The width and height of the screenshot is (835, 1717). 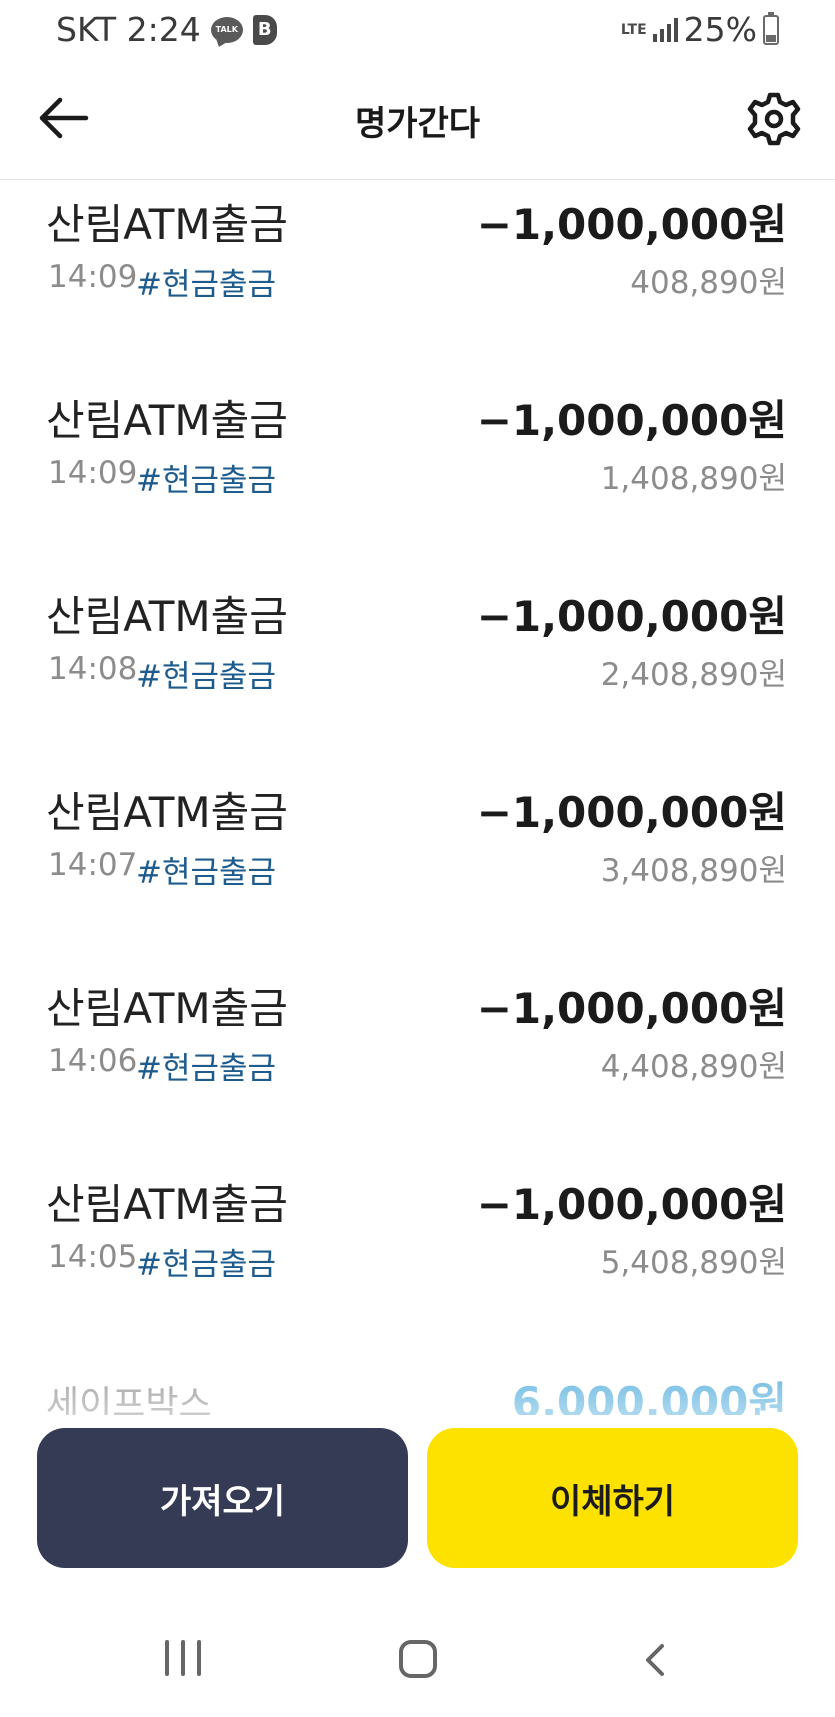 What do you see at coordinates (417, 671) in the screenshot?
I see `transaction-row: 산림ATM출금 14:08 #현금출금 −1,000,000원 2,408,890원` at bounding box center [417, 671].